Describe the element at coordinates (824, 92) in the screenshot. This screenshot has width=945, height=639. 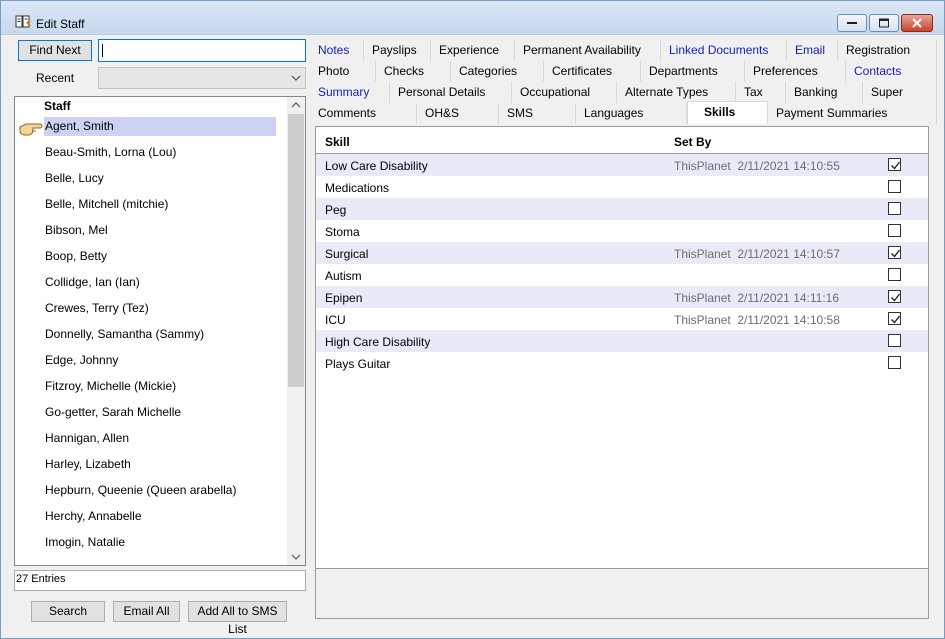
I see `tab-banking: Banking` at that location.